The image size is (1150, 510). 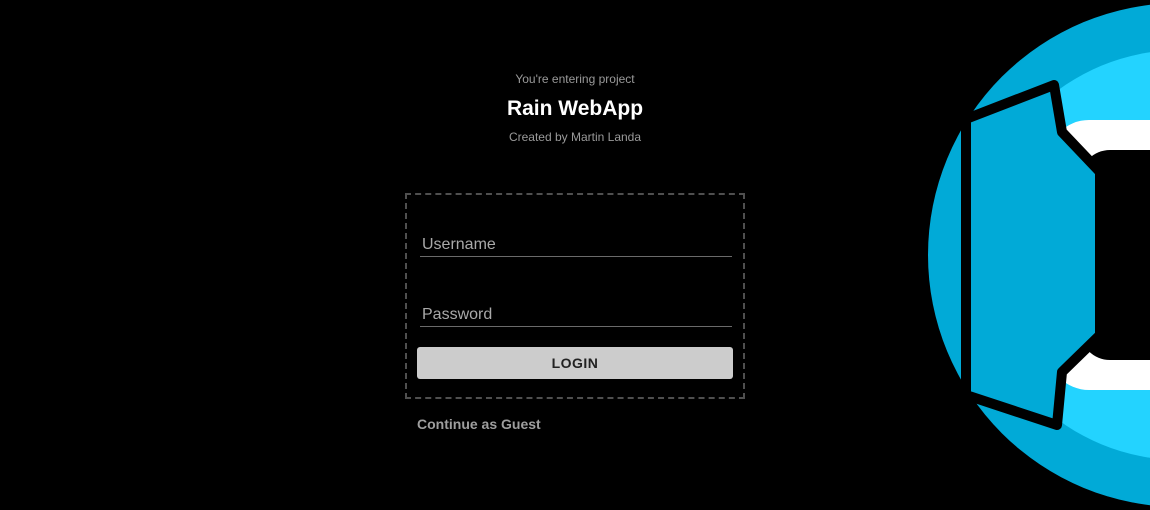 I want to click on login-form: LOGIN, so click(x=575, y=296).